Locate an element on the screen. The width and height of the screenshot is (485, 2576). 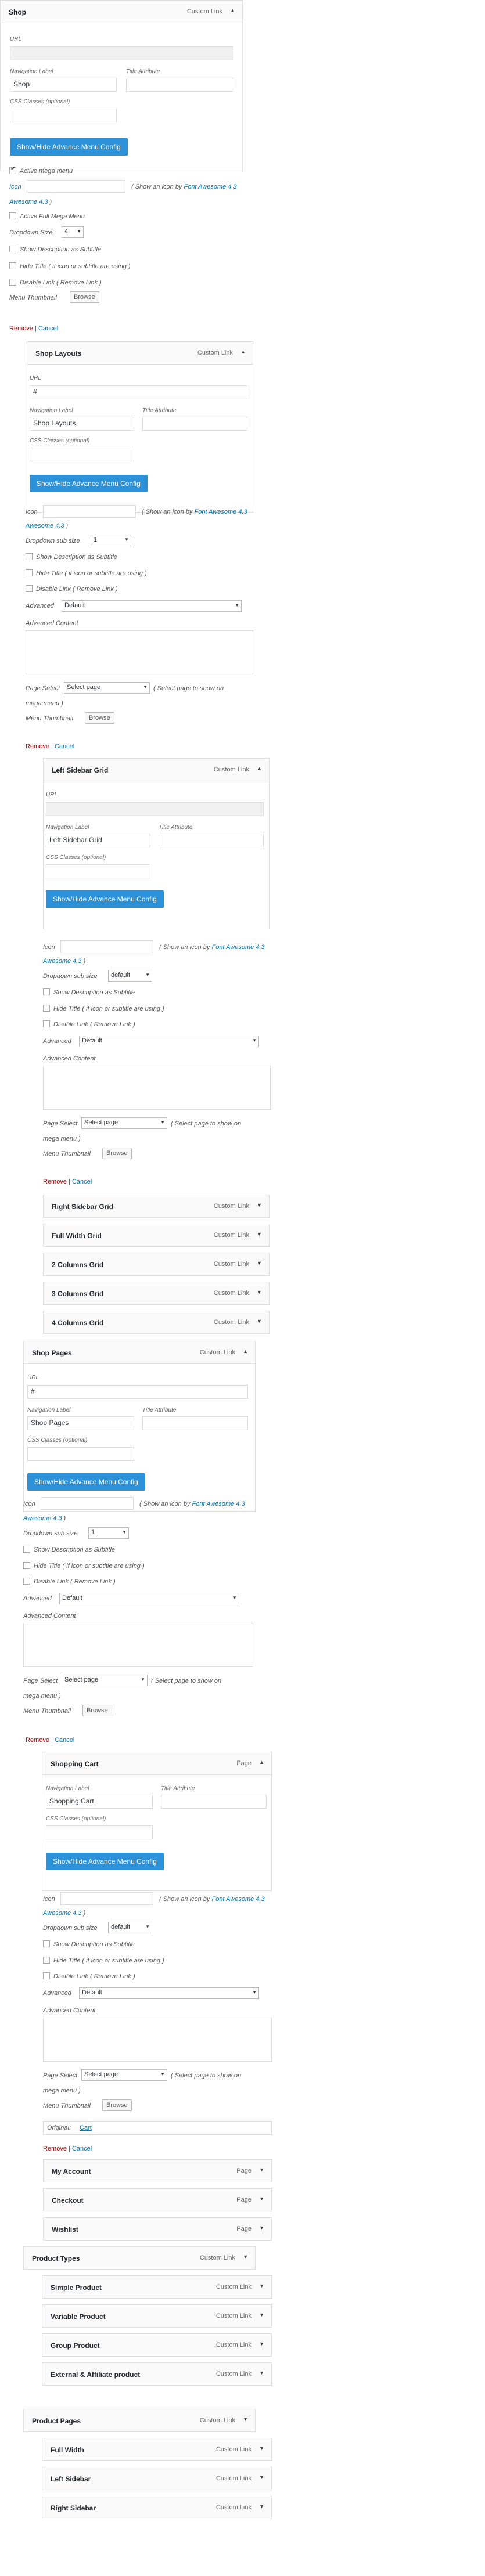
active-mega-menu-checkbox: Active mega menu is located at coordinates (41, 170).